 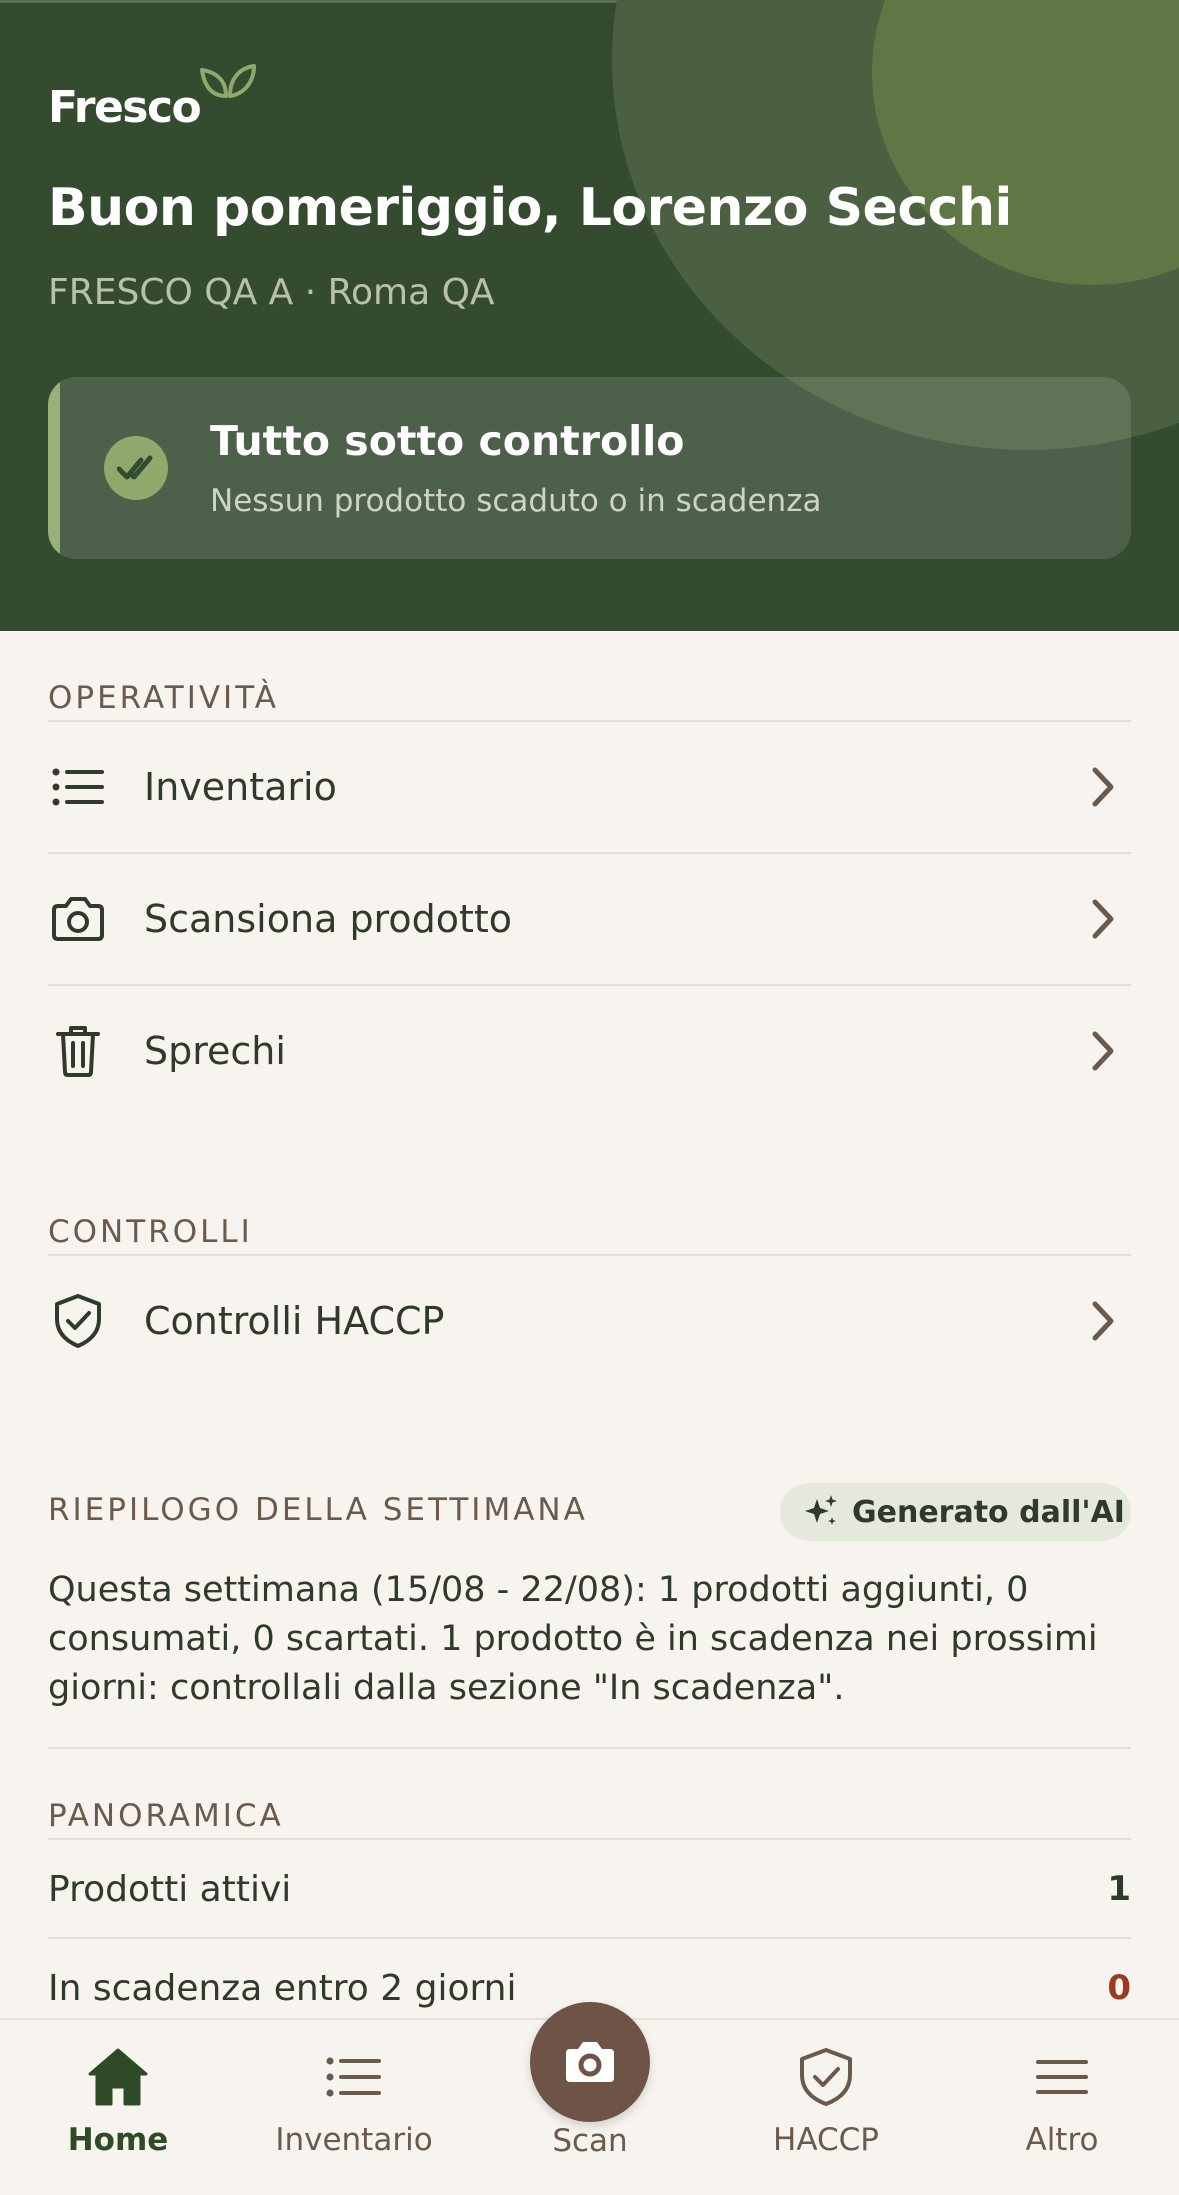 What do you see at coordinates (318, 1510) in the screenshot?
I see `section-label-riepilogo: RIEPILOGO DELLA SETTIMANA` at bounding box center [318, 1510].